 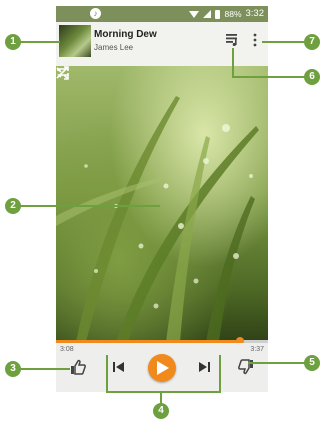 I want to click on callout-4-stem, so click(x=161, y=397).